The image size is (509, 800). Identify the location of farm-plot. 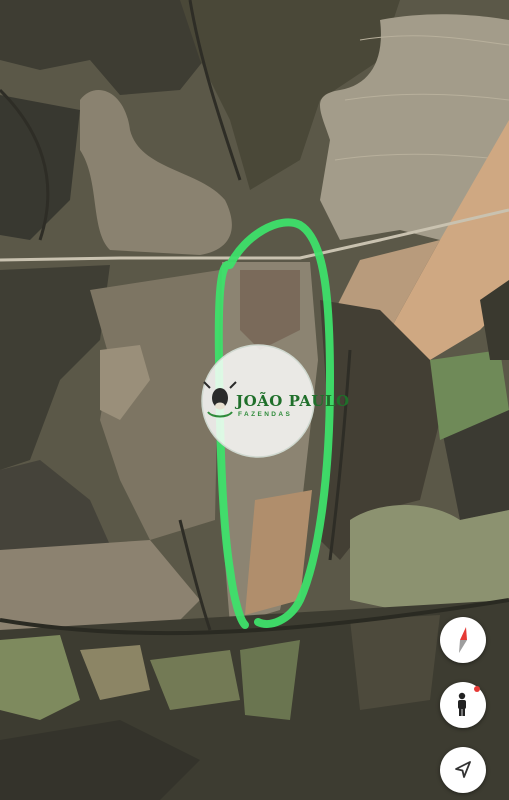
(270, 680).